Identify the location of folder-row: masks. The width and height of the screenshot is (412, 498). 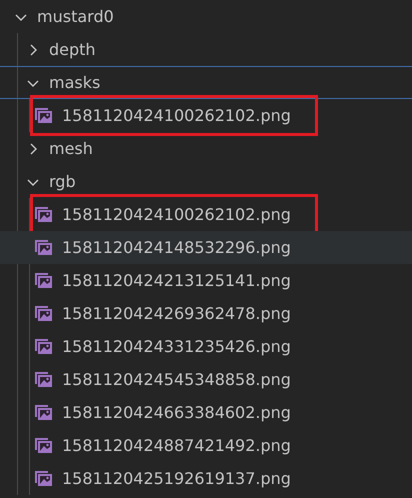
(206, 82).